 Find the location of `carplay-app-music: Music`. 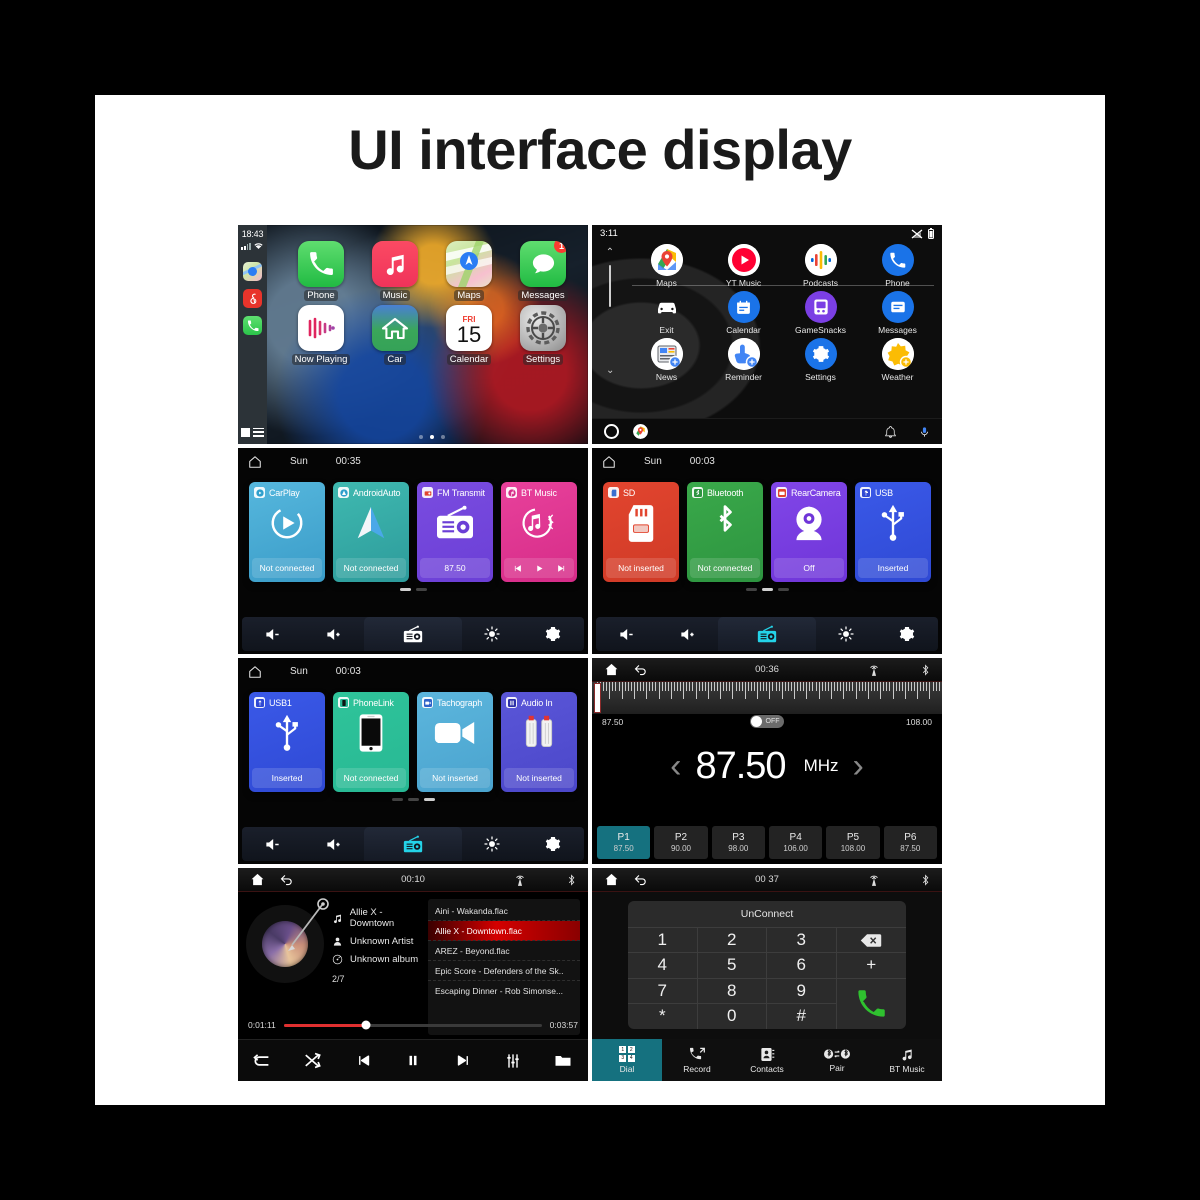

carplay-app-music: Music is located at coordinates (395, 271).